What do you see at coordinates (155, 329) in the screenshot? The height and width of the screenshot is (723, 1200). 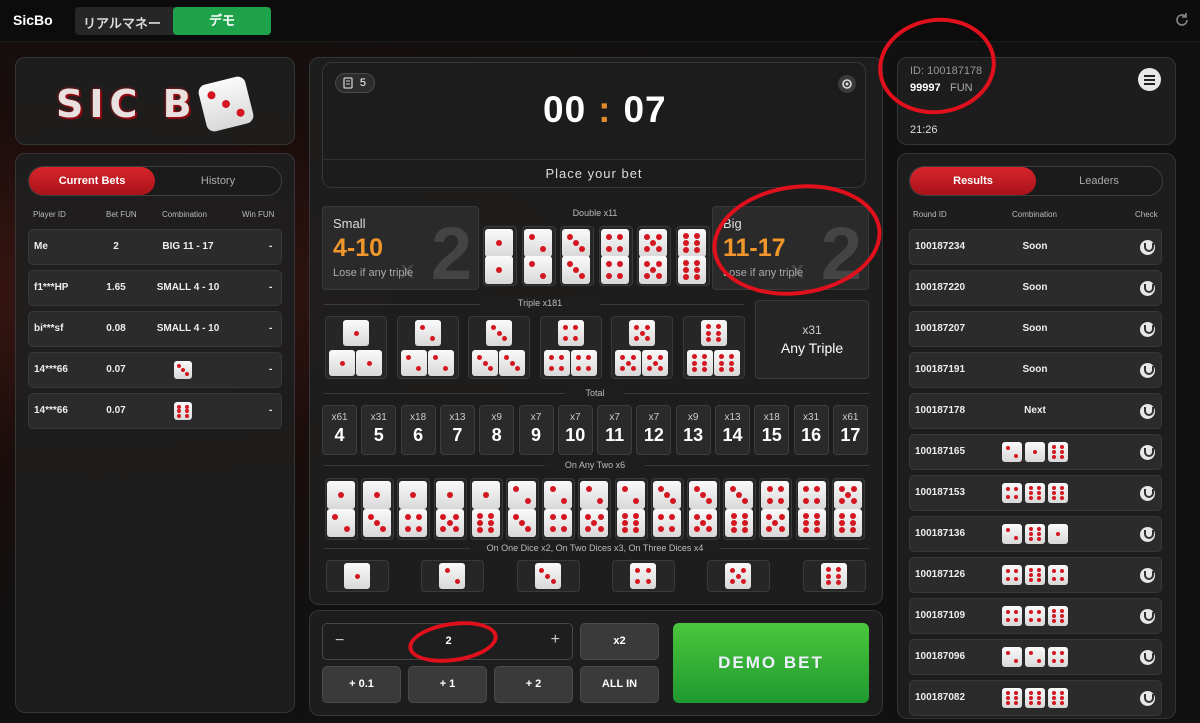 I see `bet-row: bi***sf 0.08 SMALL 4 - 10 -` at bounding box center [155, 329].